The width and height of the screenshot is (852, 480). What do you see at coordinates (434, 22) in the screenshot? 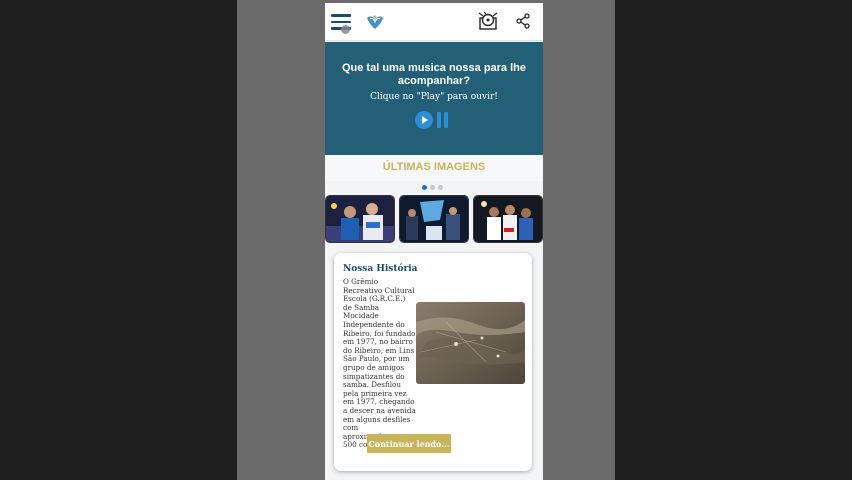
I see `top-navigation-bar` at bounding box center [434, 22].